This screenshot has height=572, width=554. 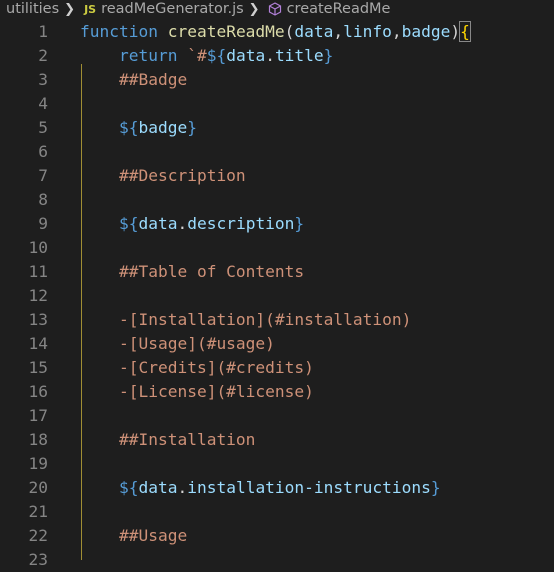 What do you see at coordinates (277, 464) in the screenshot?
I see `code-line: 19` at bounding box center [277, 464].